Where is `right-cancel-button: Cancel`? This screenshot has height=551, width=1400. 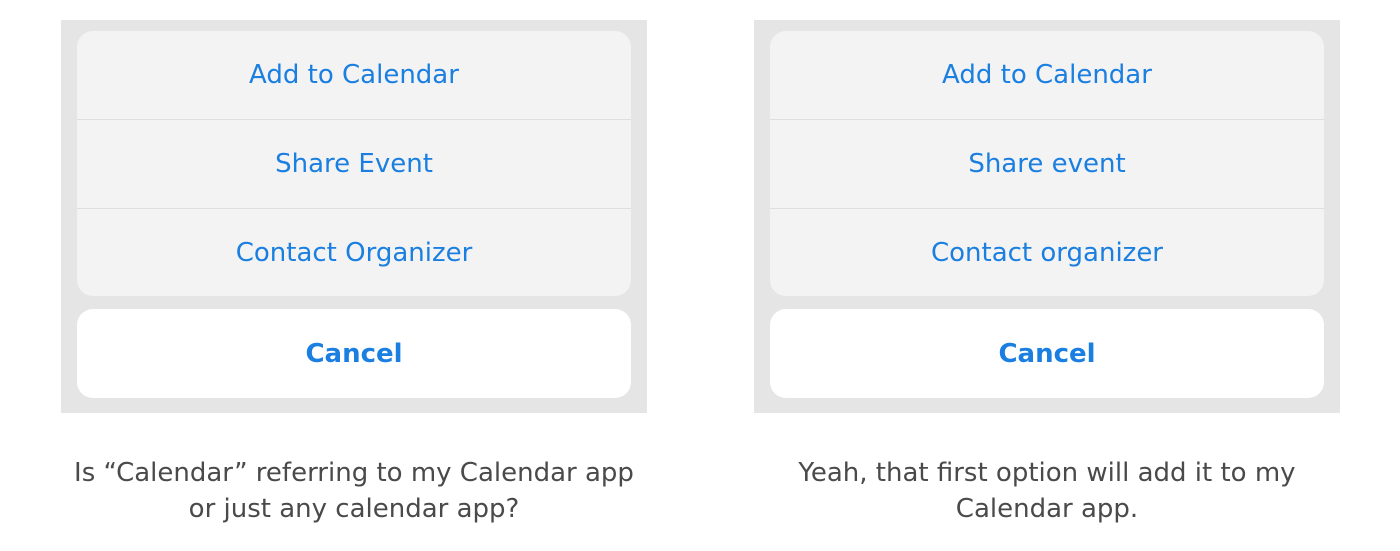
right-cancel-button: Cancel is located at coordinates (1047, 353).